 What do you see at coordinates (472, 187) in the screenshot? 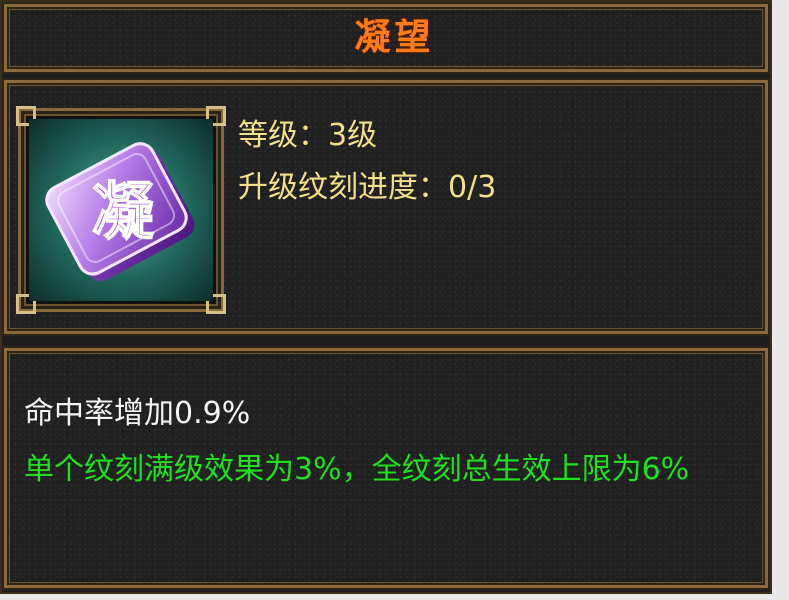
I see `progress-value: 0/3` at bounding box center [472, 187].